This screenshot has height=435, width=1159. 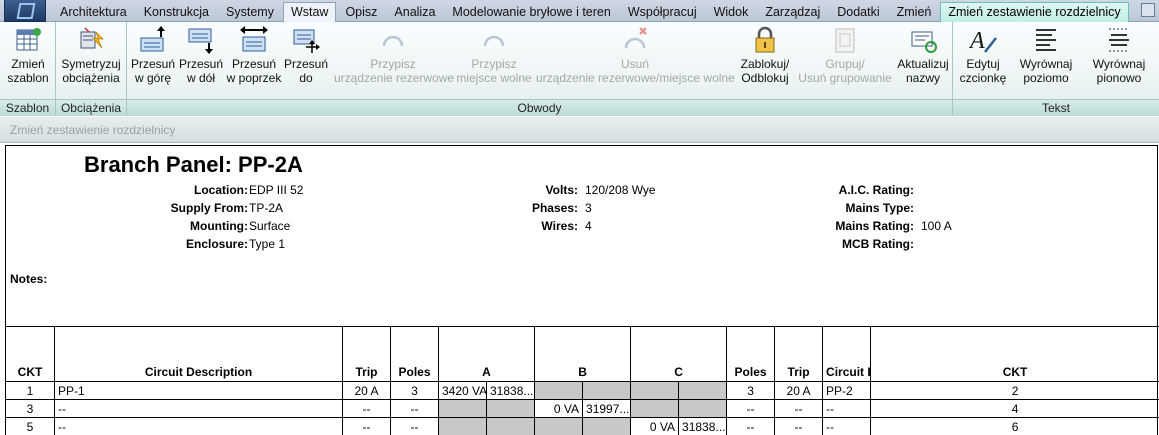 What do you see at coordinates (366, 390) in the screenshot?
I see `trip-left-cell: 20 A` at bounding box center [366, 390].